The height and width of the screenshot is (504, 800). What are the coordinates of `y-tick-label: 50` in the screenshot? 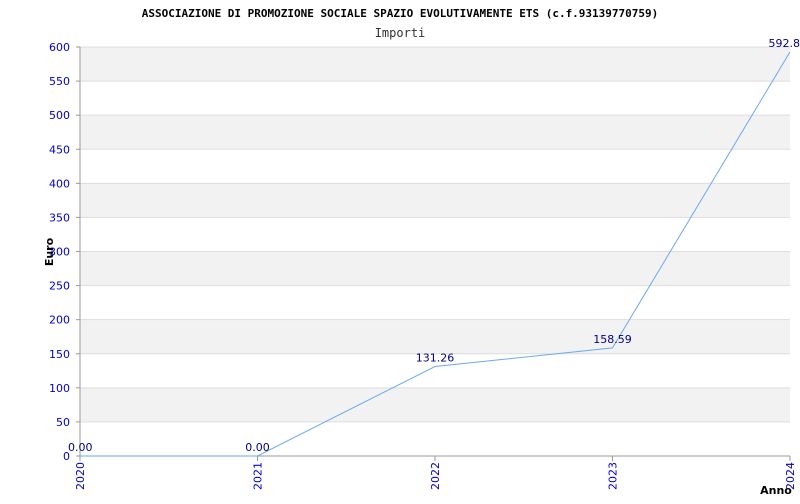 It's located at (63, 422).